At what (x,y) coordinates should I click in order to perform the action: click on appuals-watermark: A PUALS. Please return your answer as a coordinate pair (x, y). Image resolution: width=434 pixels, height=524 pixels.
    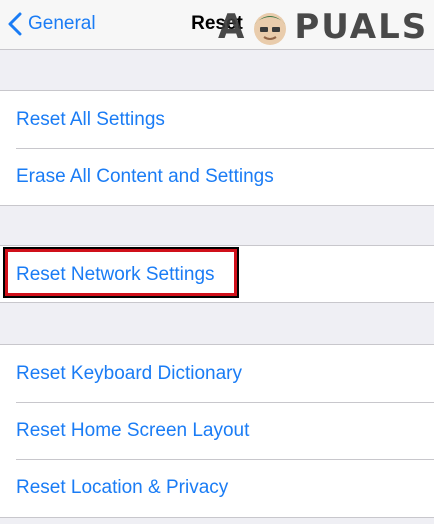
    Looking at the image, I should click on (323, 27).